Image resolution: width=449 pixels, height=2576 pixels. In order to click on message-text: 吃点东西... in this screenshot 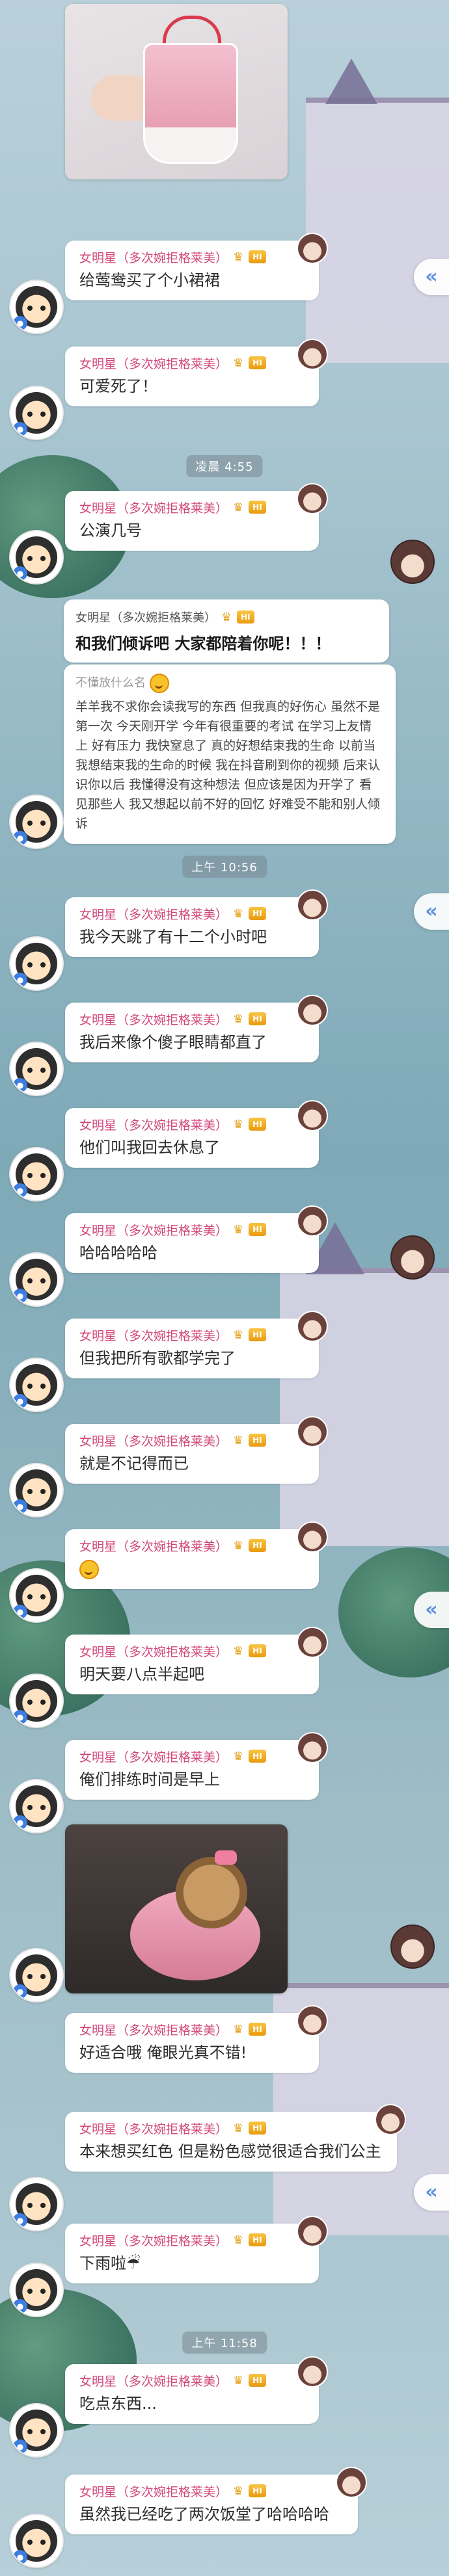, I will do `click(118, 2404)`.